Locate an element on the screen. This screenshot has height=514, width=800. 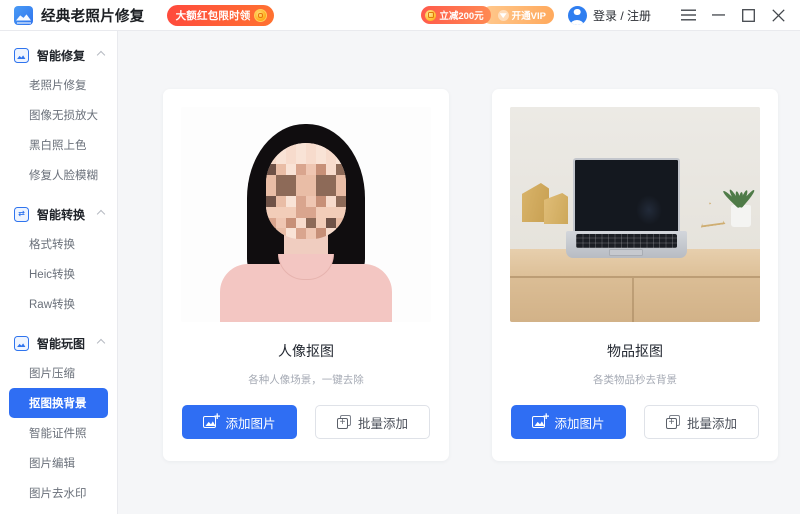
vip-badge: 开通VIP is located at coordinates (517, 15).